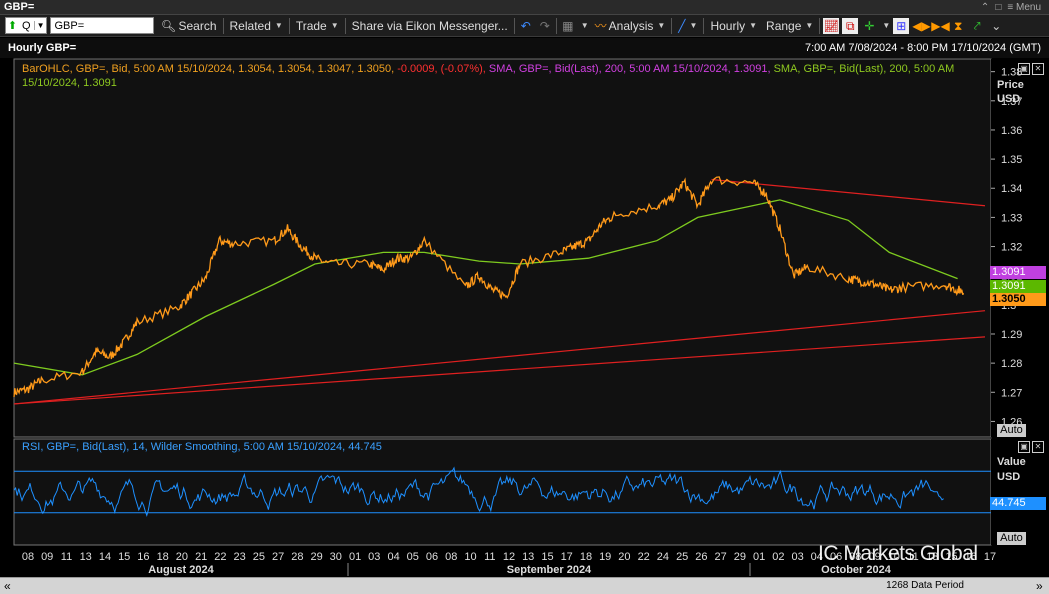 Image resolution: width=1049 pixels, height=594 pixels. I want to click on price-tick-label: 1.29, so click(1011, 335).